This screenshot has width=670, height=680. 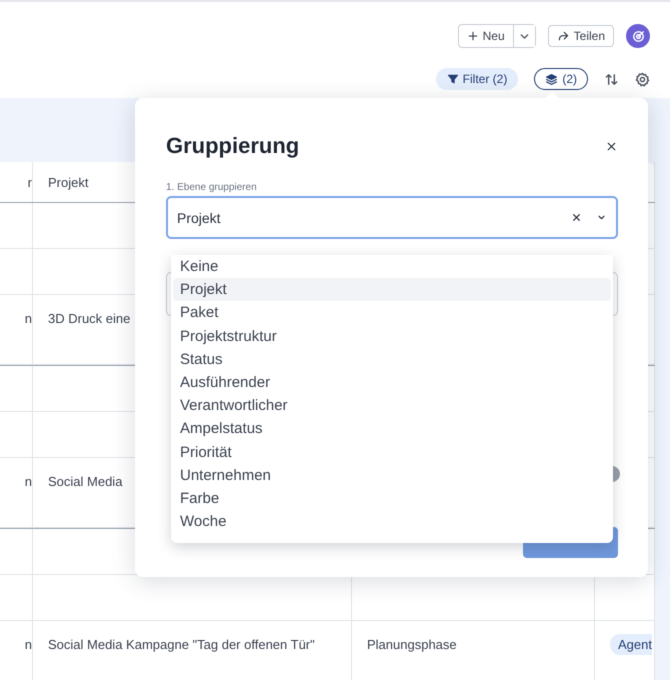 What do you see at coordinates (392, 217) in the screenshot?
I see `select-field: Projekt` at bounding box center [392, 217].